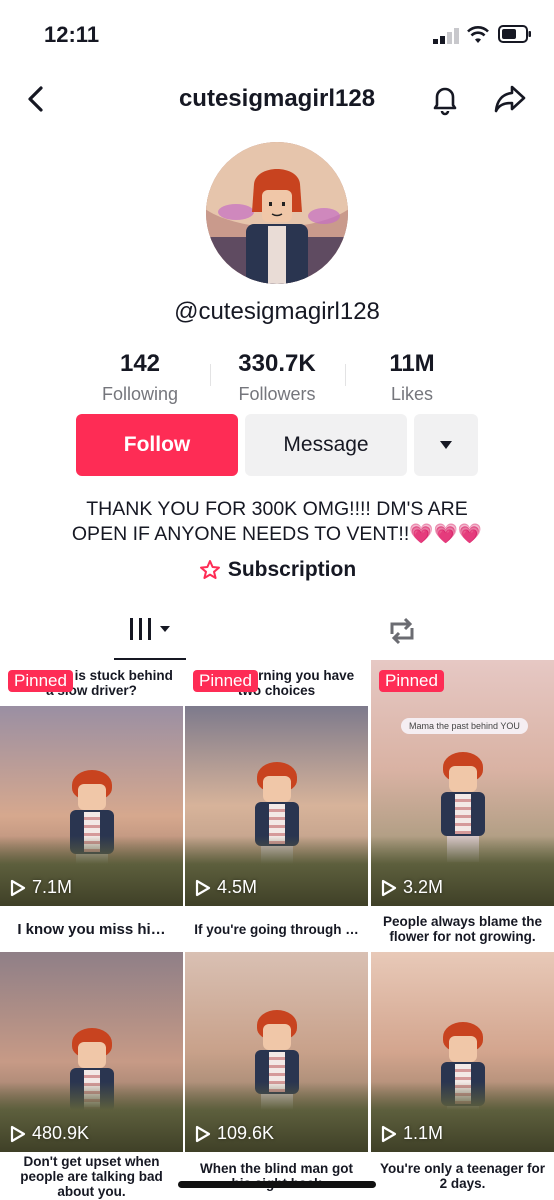 The image size is (554, 1200). I want to click on view-count: 7.1M, so click(41, 887).